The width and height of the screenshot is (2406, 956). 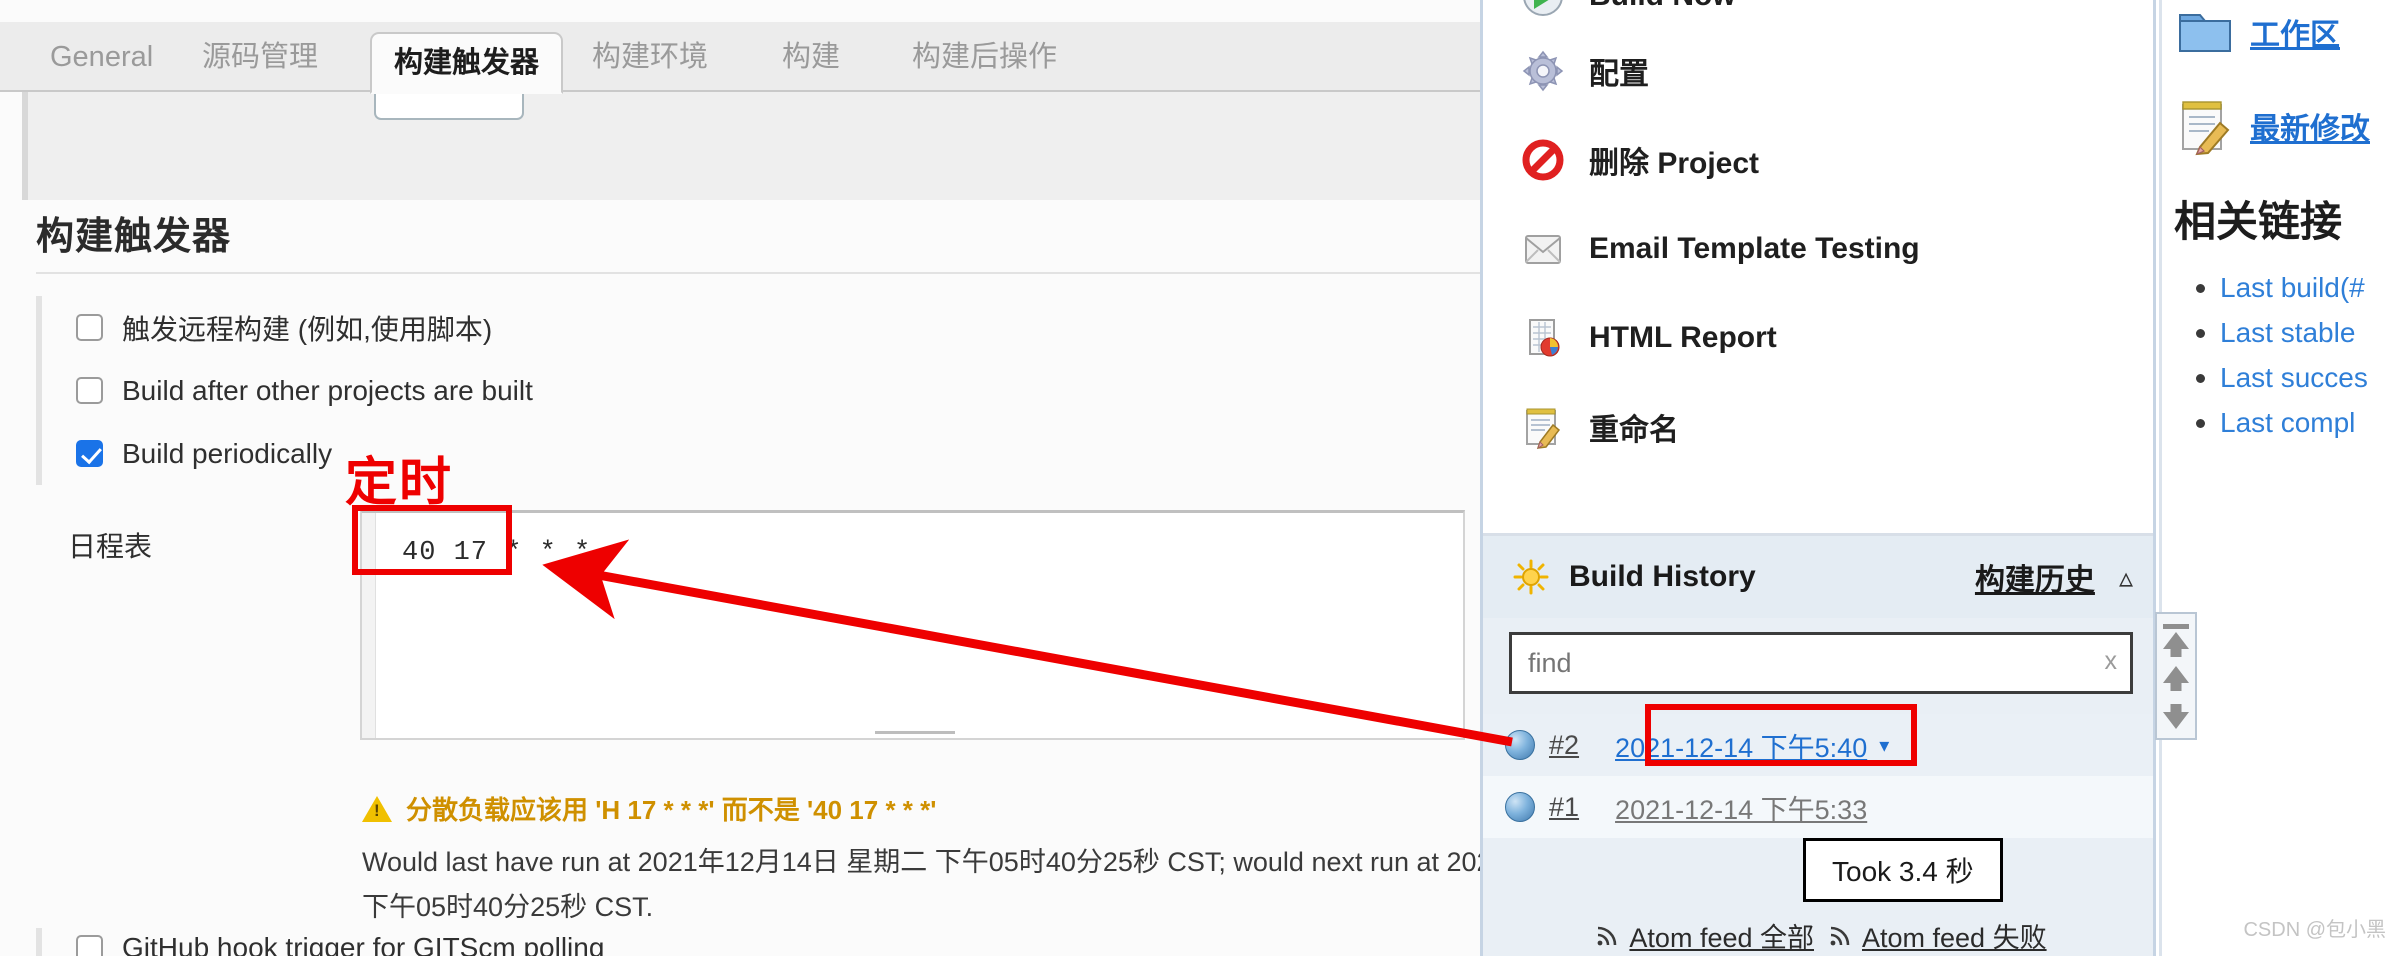 I want to click on schedule-warning-text: 分散负载应该用 'H 17 * * *' 而不是 '40 17 * * *', so click(x=671, y=810).